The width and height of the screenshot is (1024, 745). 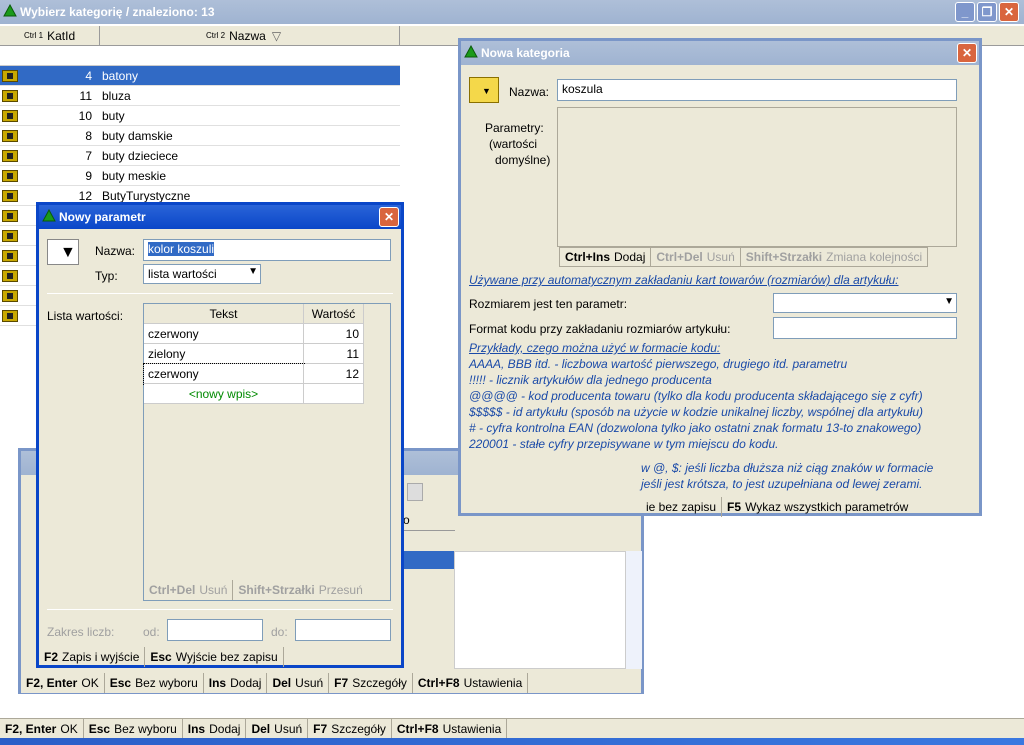 I want to click on code-format-input, so click(x=865, y=328).